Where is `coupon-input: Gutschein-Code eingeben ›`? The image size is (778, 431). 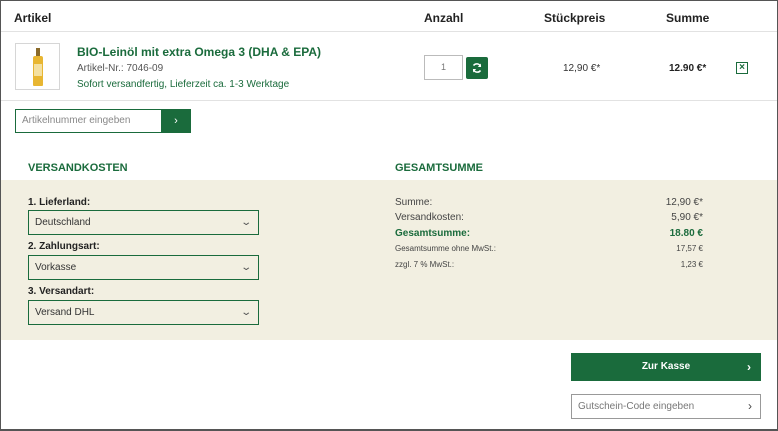
coupon-input: Gutschein-Code eingeben › is located at coordinates (666, 406).